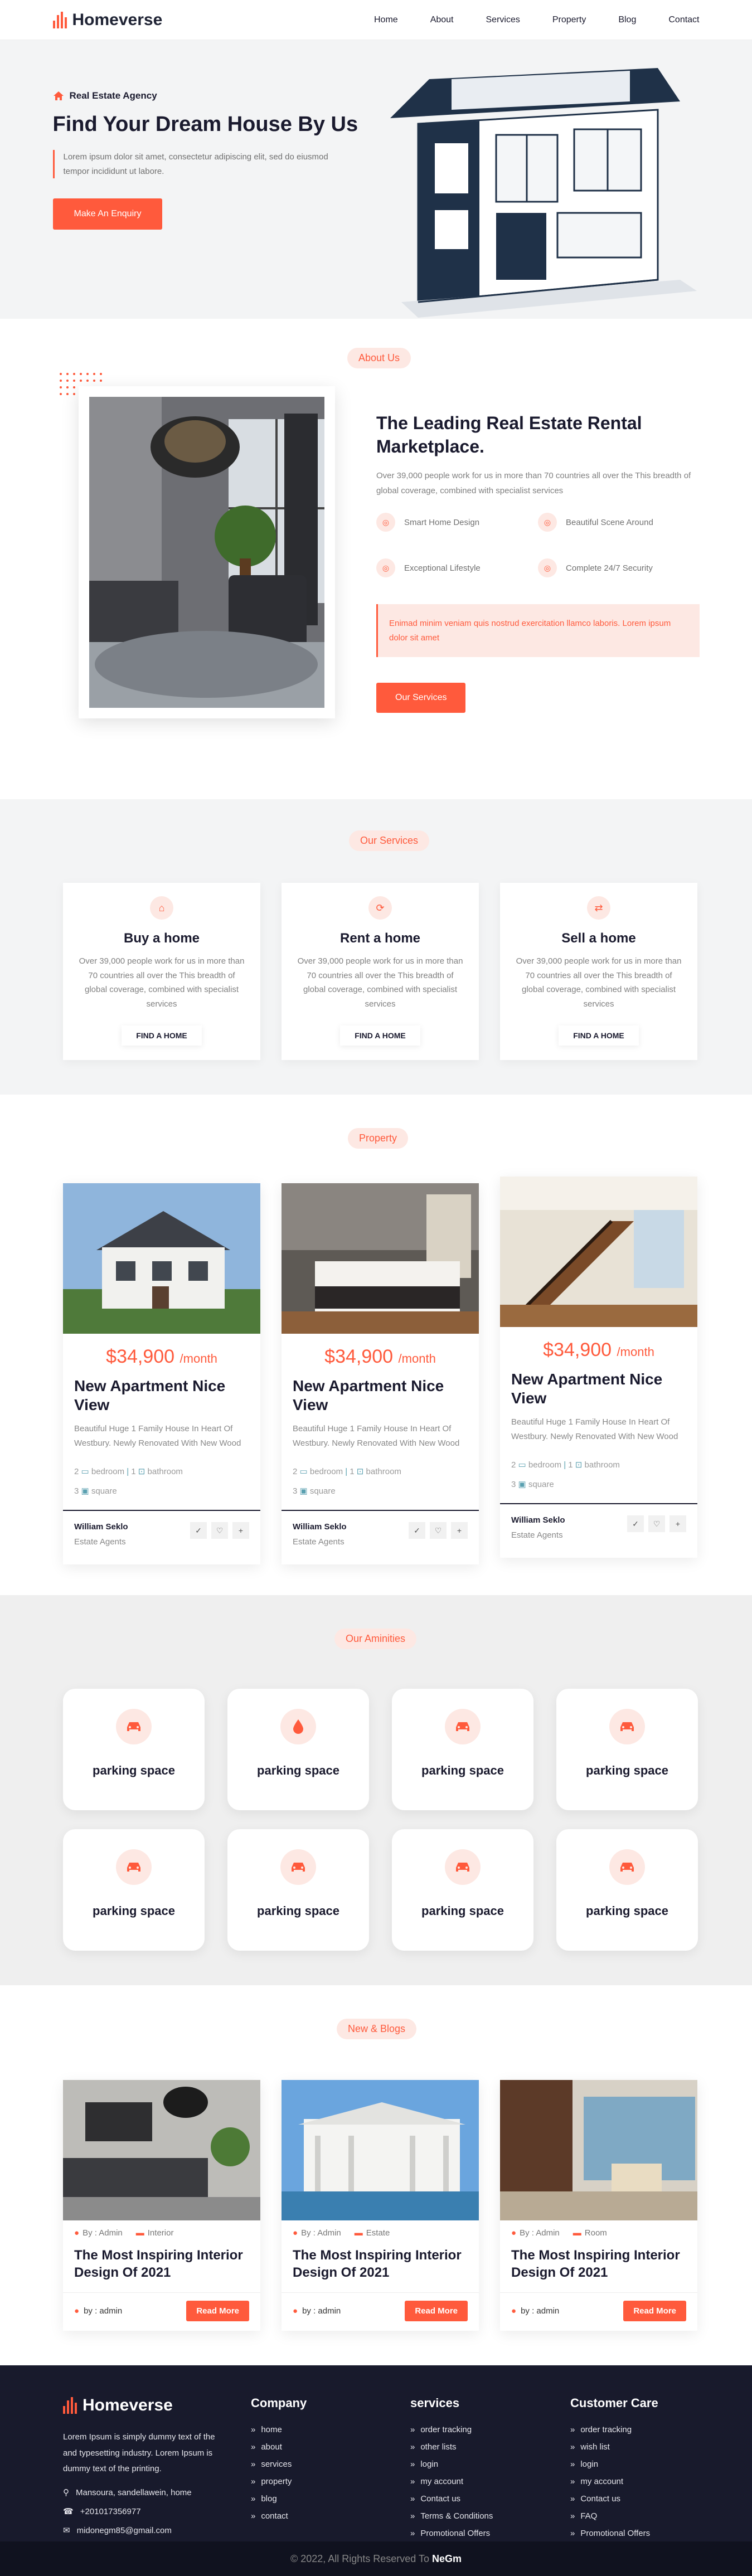 The width and height of the screenshot is (752, 2576). What do you see at coordinates (627, 20) in the screenshot?
I see `nav-blog: Blog` at bounding box center [627, 20].